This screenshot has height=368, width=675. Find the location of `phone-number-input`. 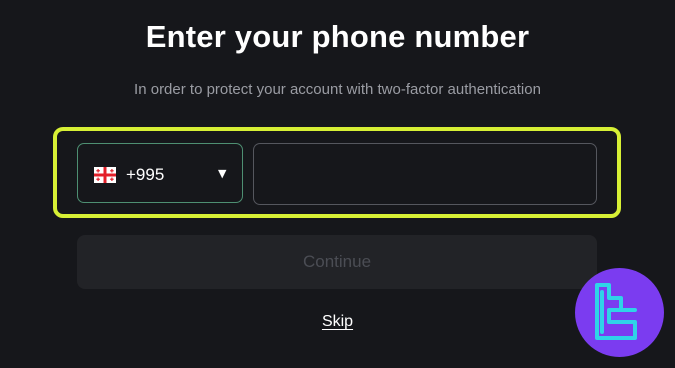

phone-number-input is located at coordinates (425, 174).